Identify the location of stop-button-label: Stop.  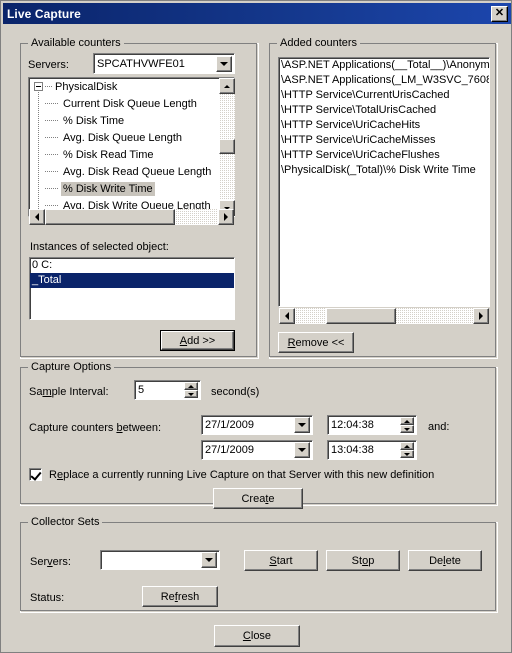
(363, 560).